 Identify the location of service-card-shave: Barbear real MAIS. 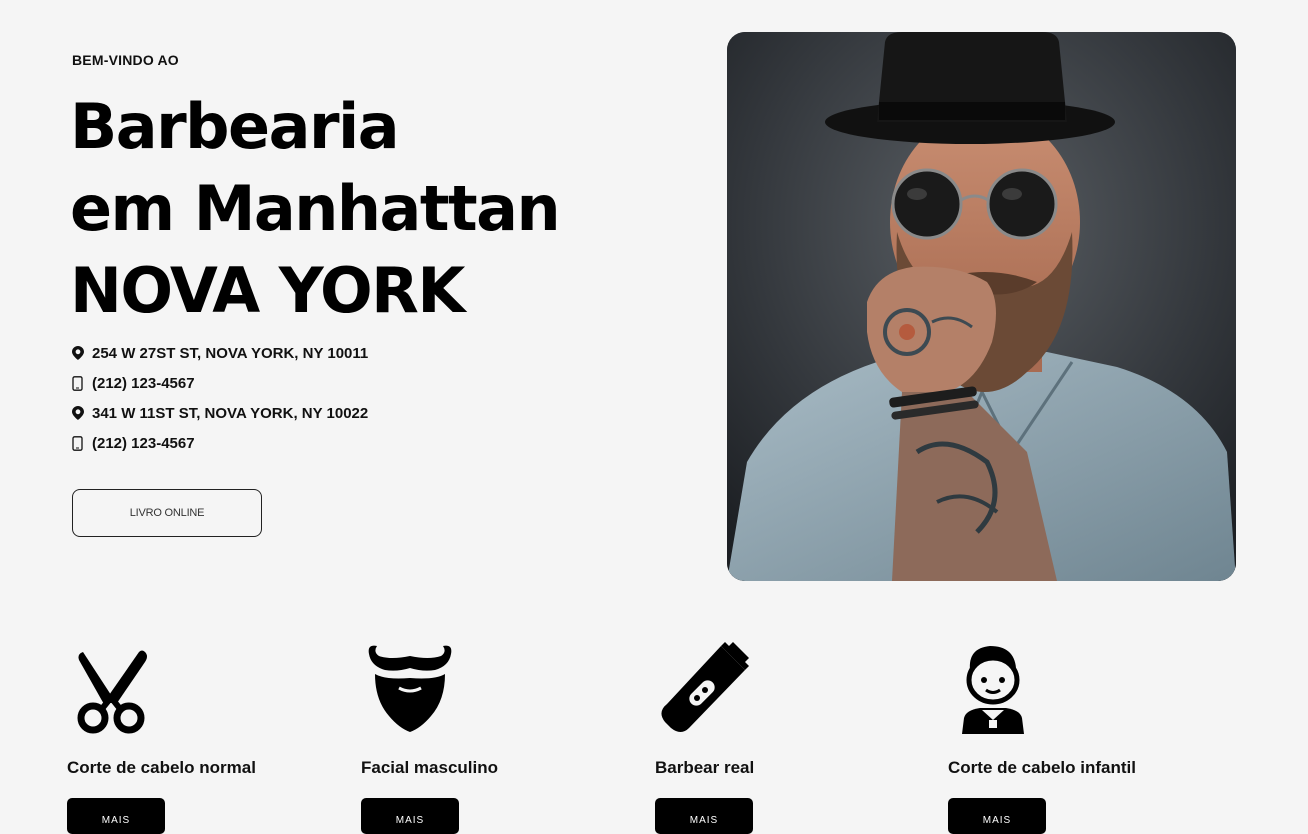
(785, 737).